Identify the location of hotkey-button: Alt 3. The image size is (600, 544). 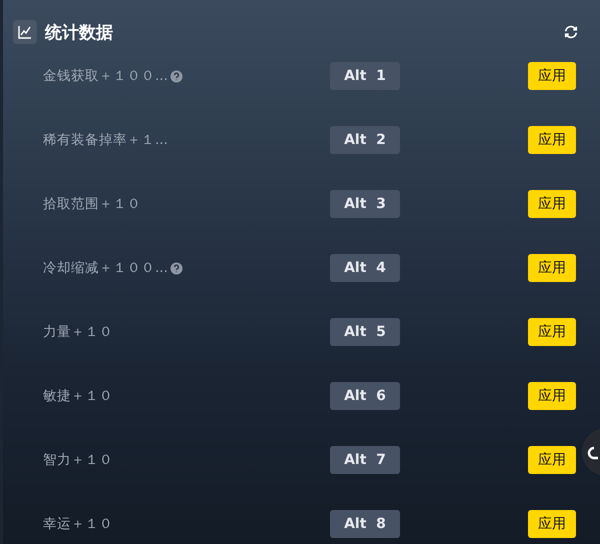
(365, 204).